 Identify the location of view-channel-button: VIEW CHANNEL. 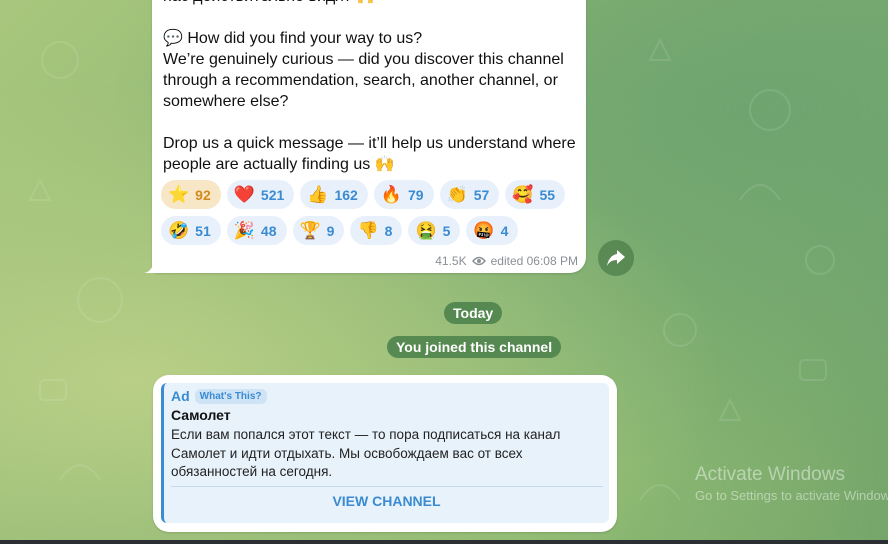
(386, 501).